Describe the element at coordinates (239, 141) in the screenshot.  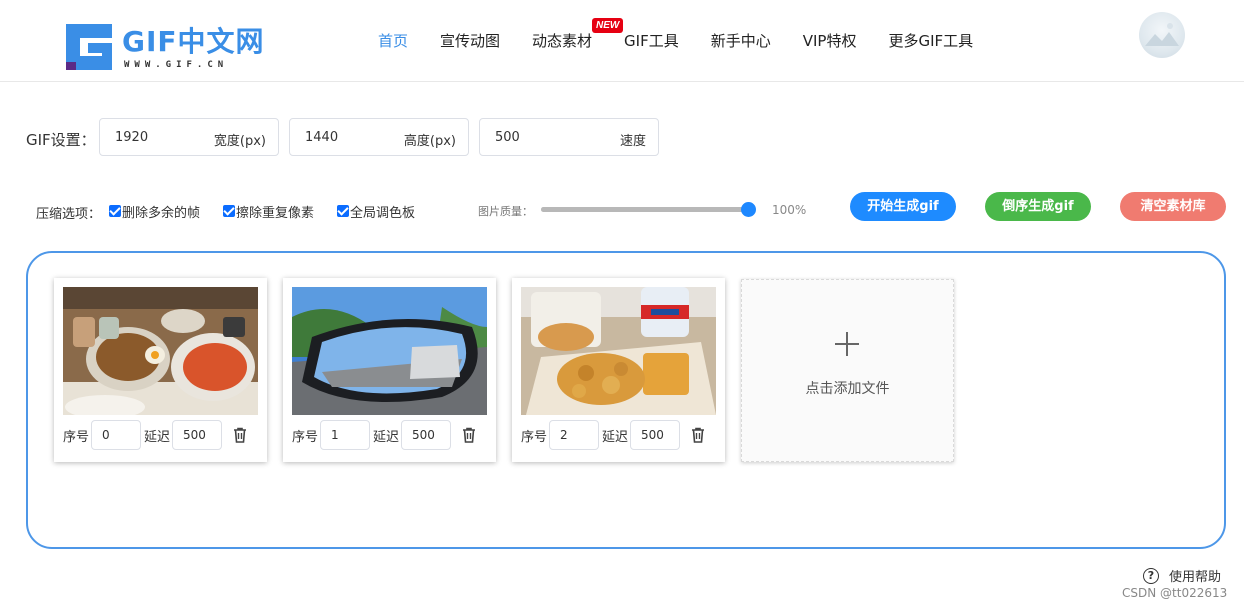
I see `width-unit: 宽度(px)` at that location.